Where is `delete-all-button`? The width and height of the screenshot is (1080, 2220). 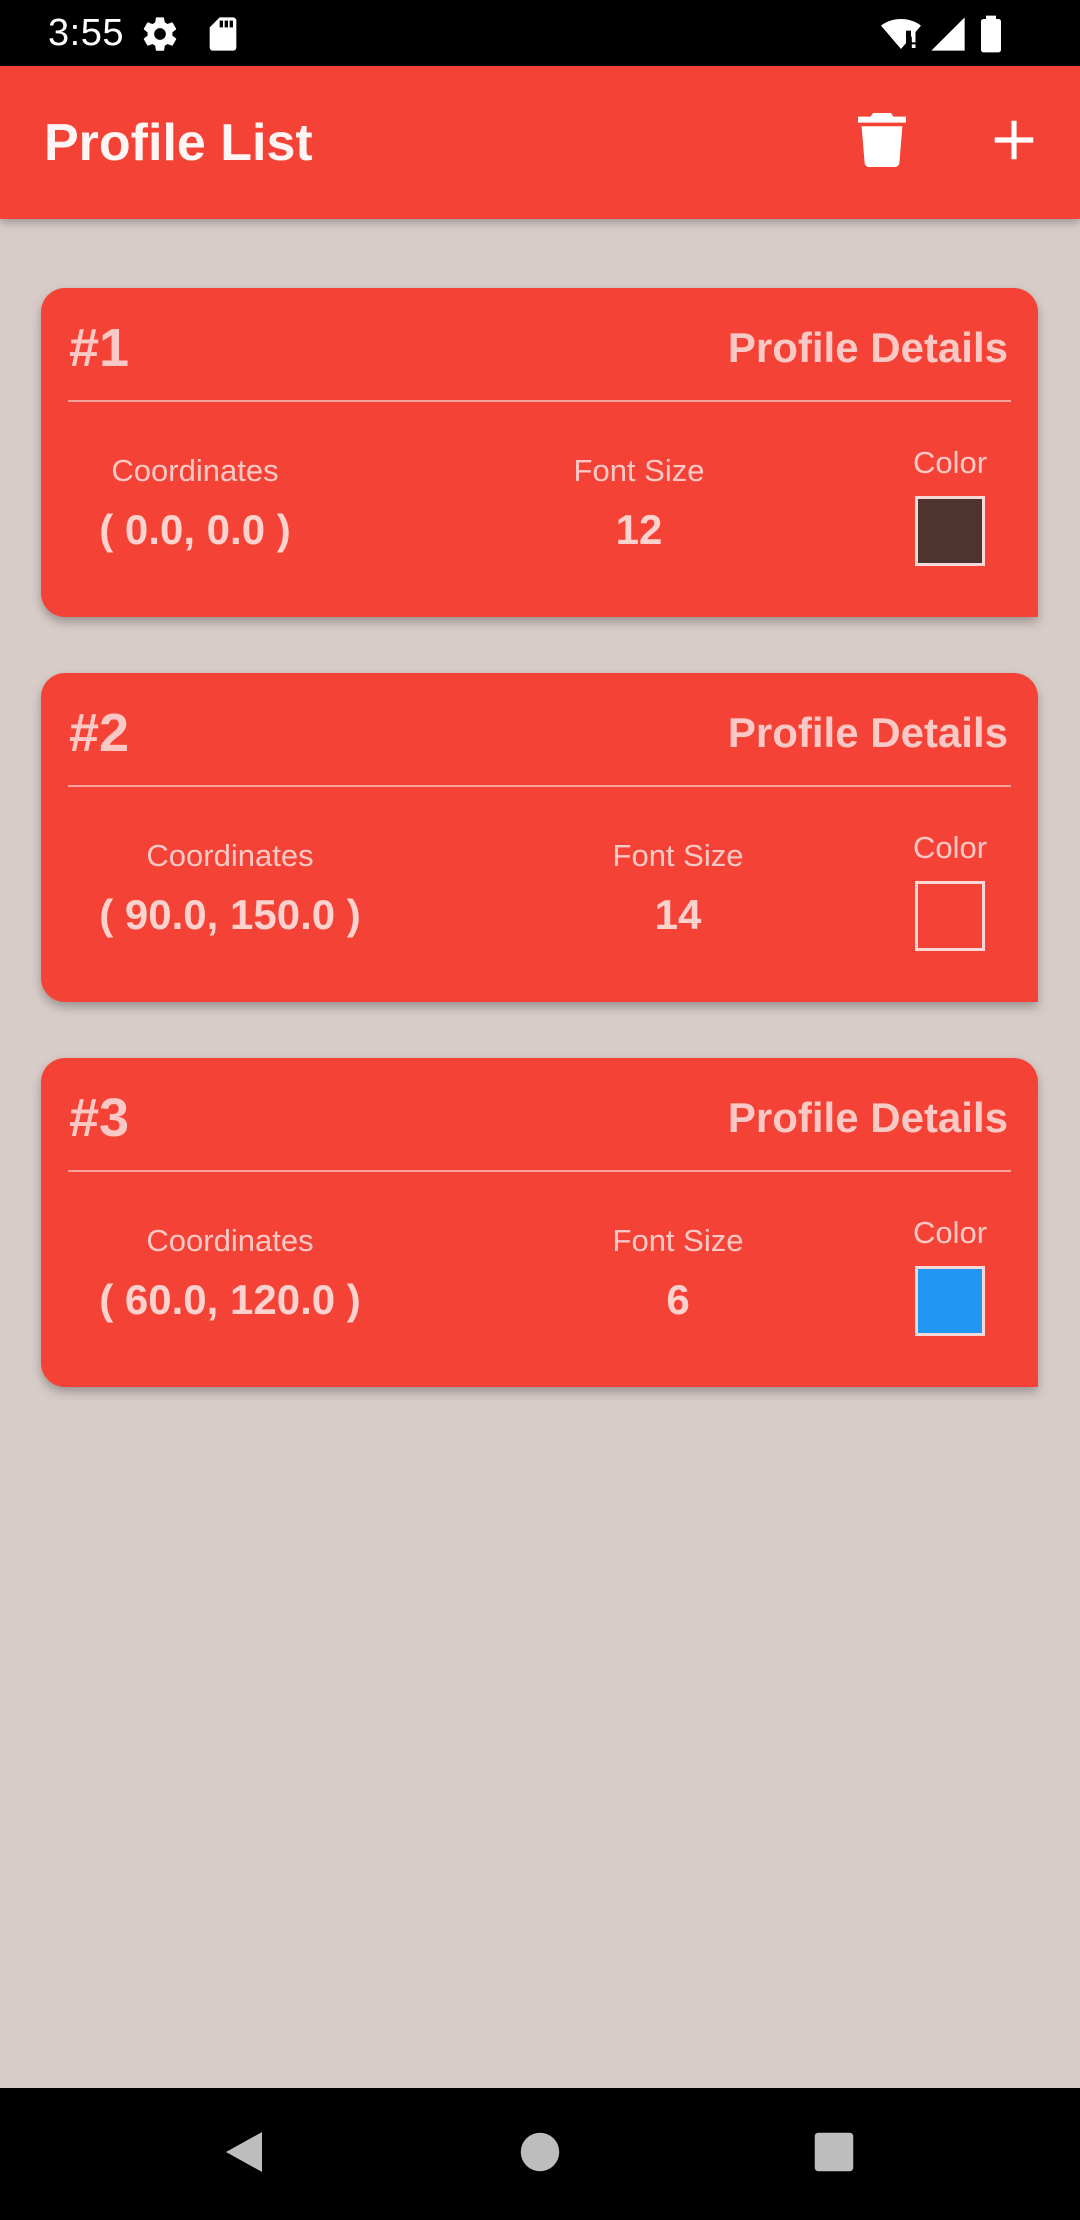
delete-all-button is located at coordinates (882, 142).